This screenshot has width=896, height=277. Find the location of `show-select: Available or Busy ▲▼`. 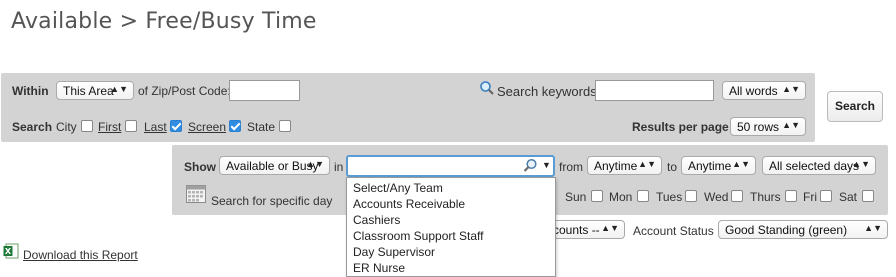

show-select: Available or Busy ▲▼ is located at coordinates (274, 165).